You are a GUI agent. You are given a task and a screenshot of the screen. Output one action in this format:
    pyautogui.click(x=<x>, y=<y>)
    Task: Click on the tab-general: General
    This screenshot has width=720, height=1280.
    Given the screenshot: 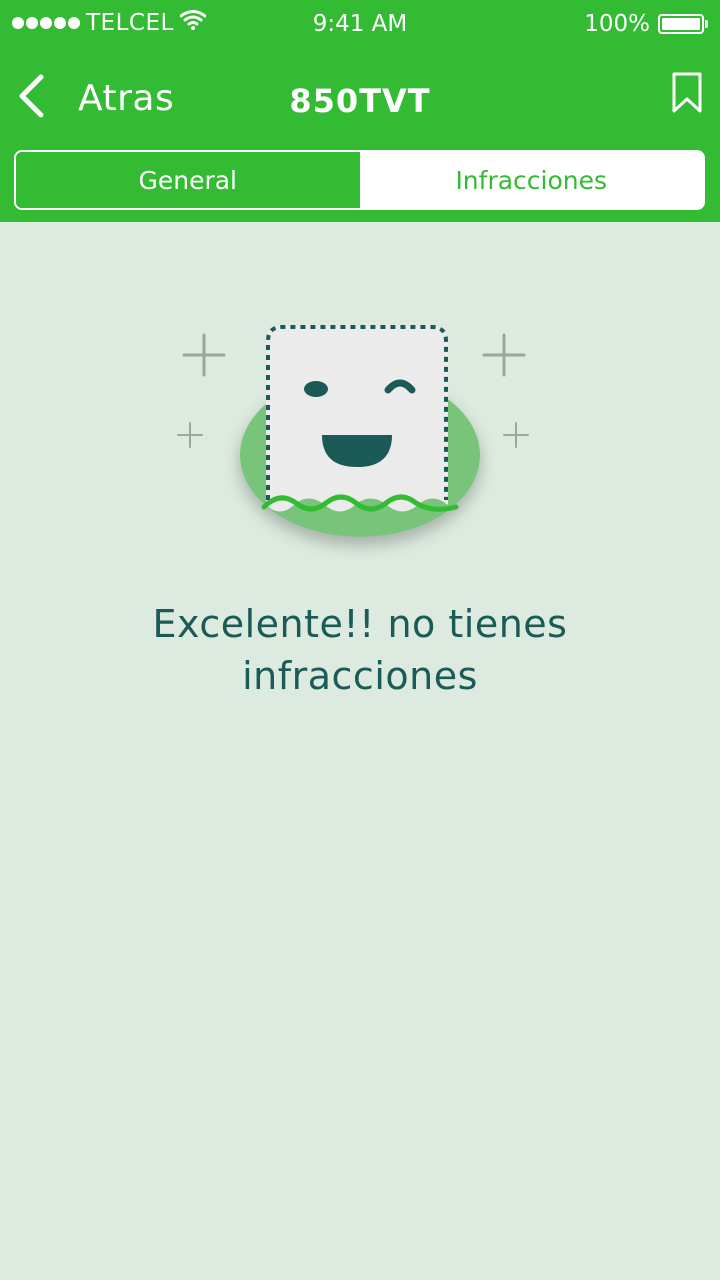 What is the action you would take?
    pyautogui.click(x=188, y=180)
    